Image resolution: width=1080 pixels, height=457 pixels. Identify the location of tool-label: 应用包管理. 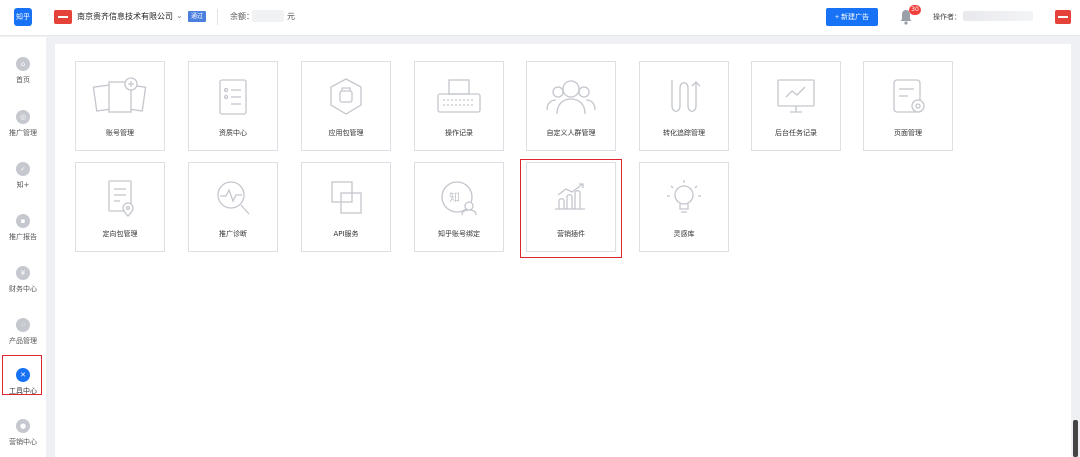
(346, 133).